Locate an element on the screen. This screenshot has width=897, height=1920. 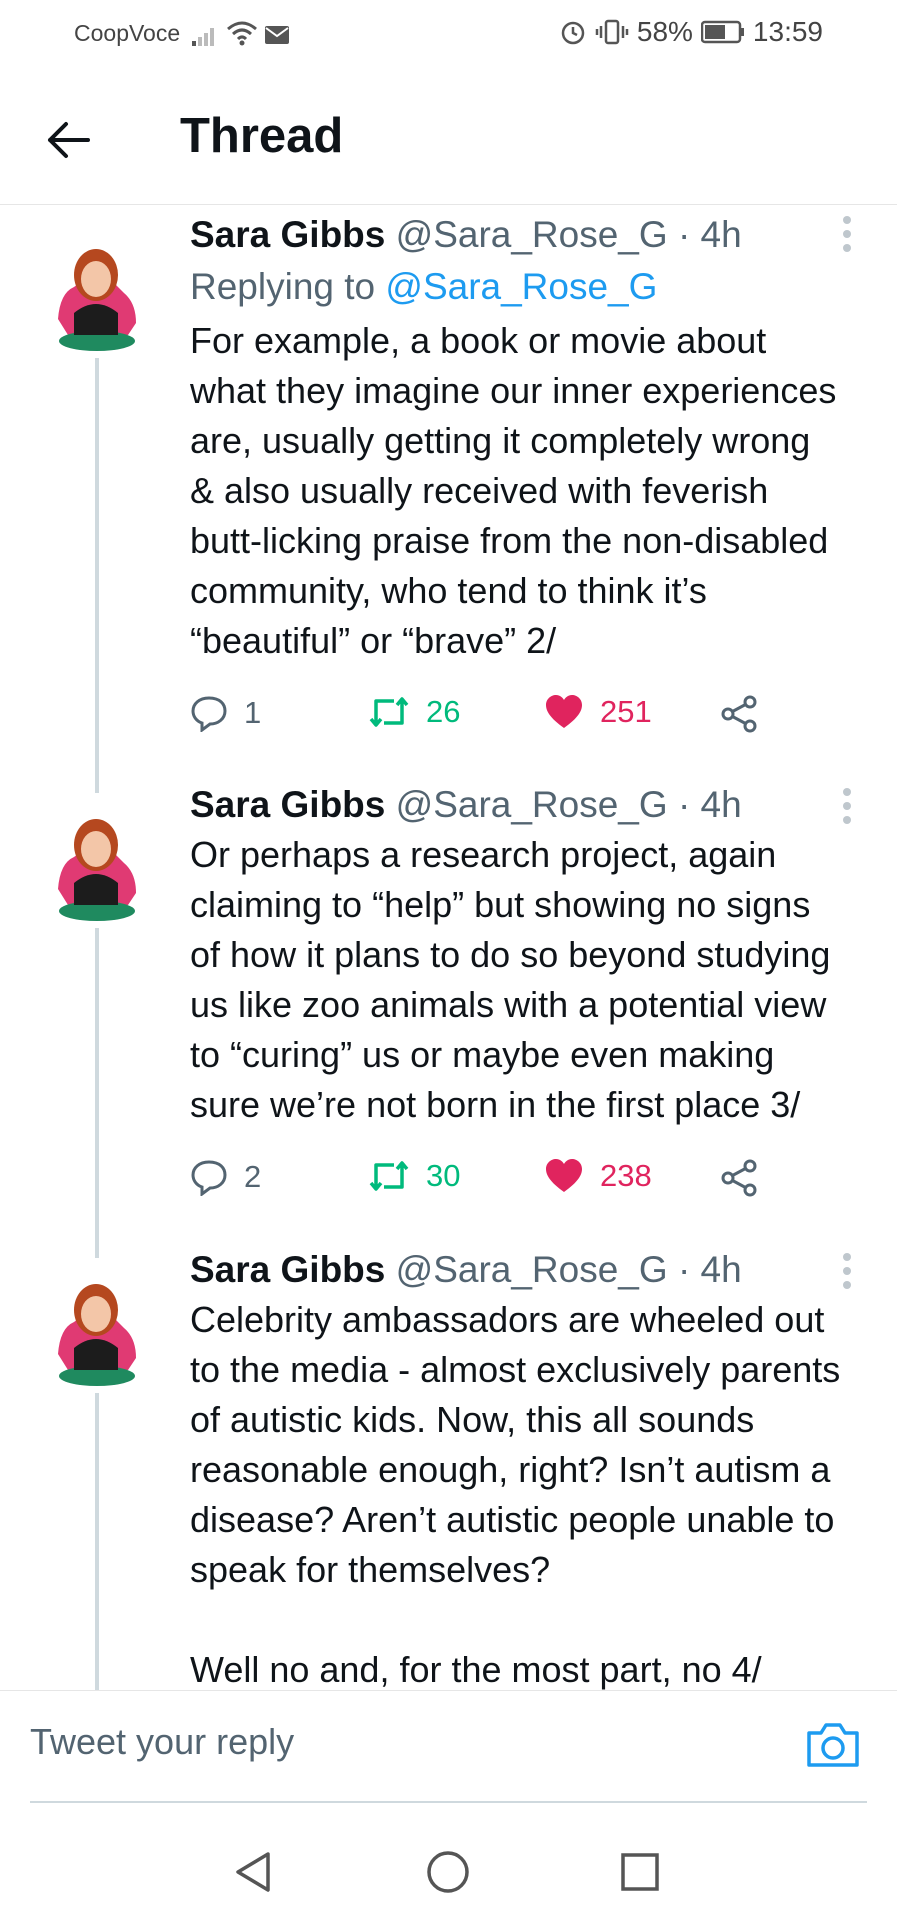
like-button: 238 is located at coordinates (598, 1176).